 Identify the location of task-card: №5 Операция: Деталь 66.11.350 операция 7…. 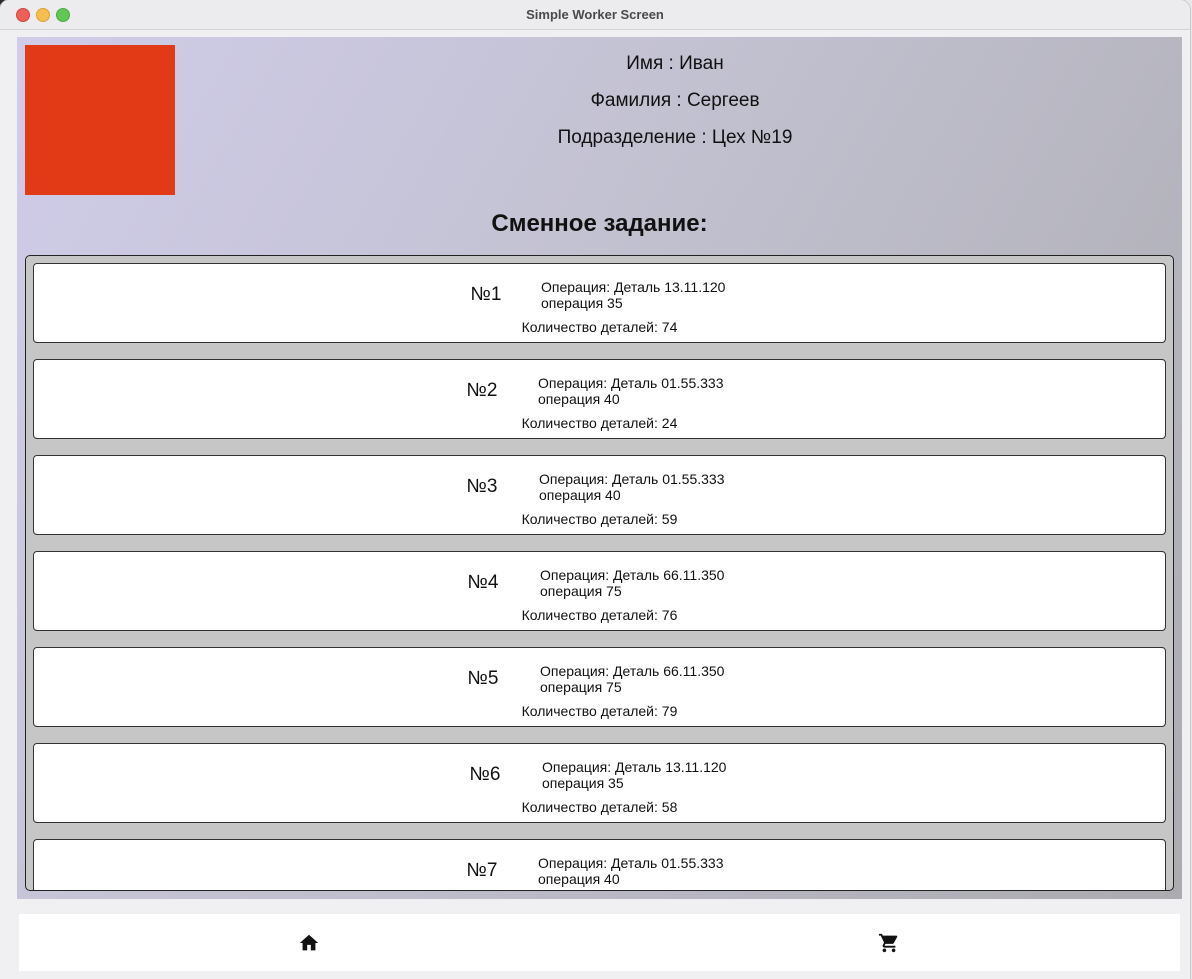
(599, 687).